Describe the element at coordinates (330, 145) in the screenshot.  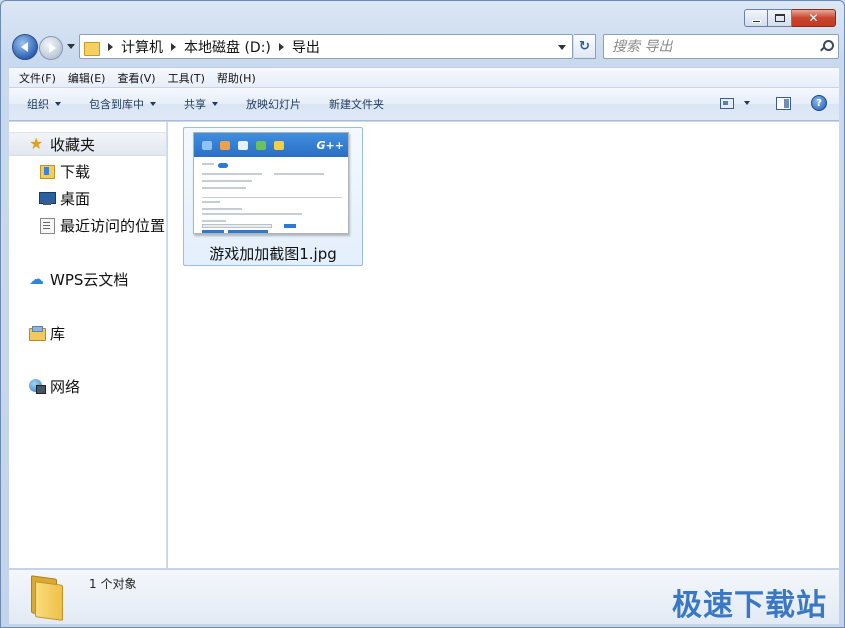
I see `thumbnail-logo: G++` at that location.